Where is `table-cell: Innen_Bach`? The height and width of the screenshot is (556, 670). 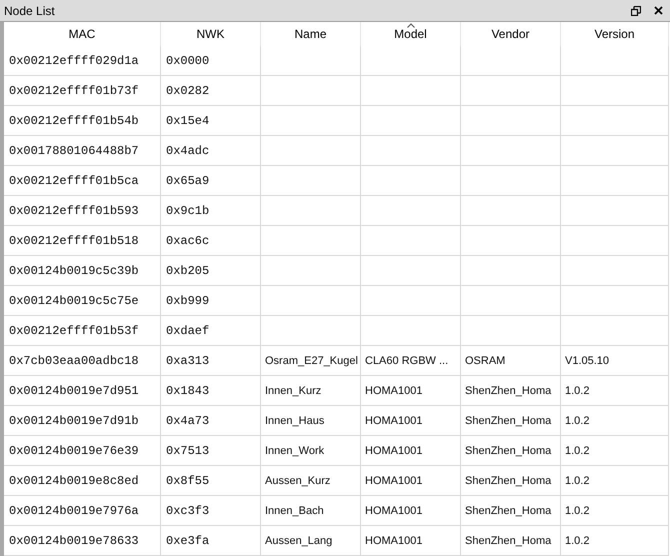
table-cell: Innen_Bach is located at coordinates (311, 511).